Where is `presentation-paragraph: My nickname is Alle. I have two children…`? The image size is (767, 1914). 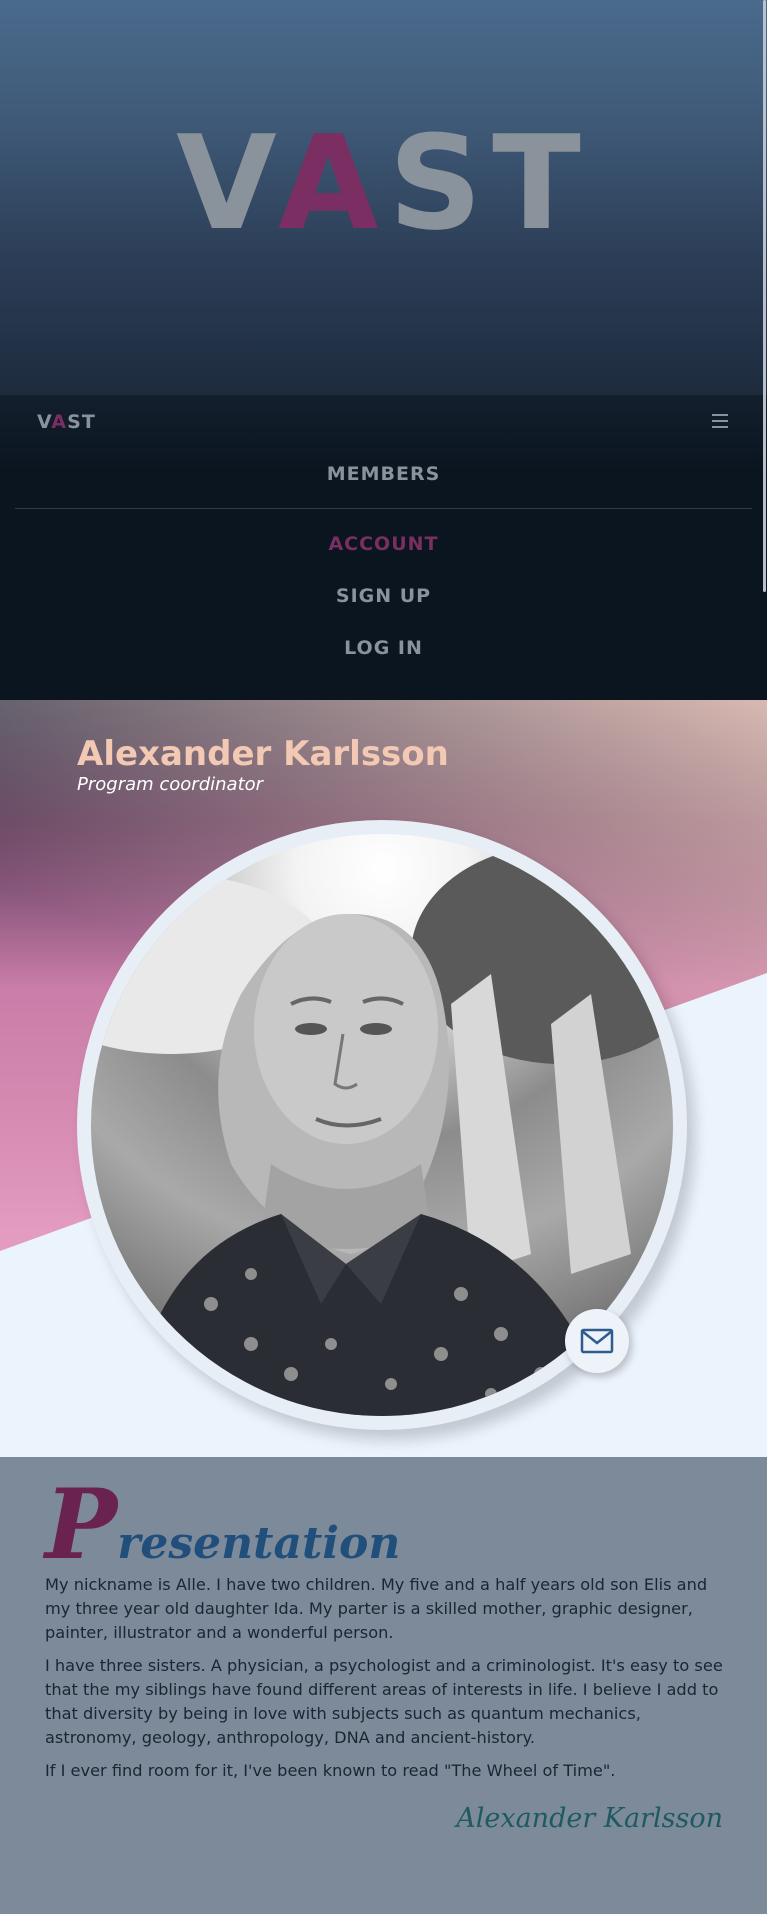 presentation-paragraph: My nickname is Alle. I have two children… is located at coordinates (376, 1608).